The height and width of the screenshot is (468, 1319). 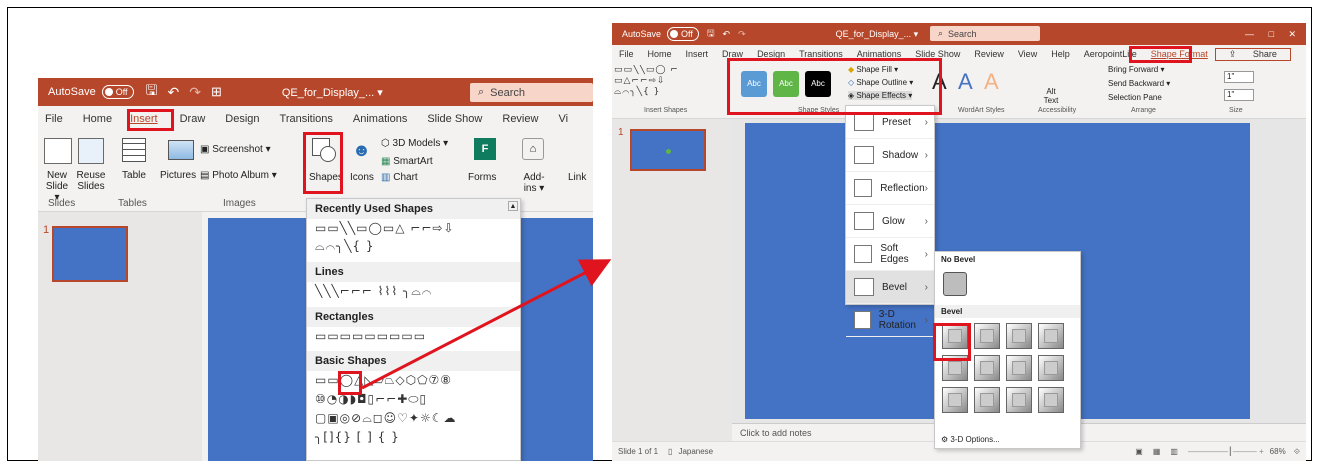 What do you see at coordinates (1226, 451) in the screenshot?
I see `zoom-slider: —————┃——— +` at bounding box center [1226, 451].